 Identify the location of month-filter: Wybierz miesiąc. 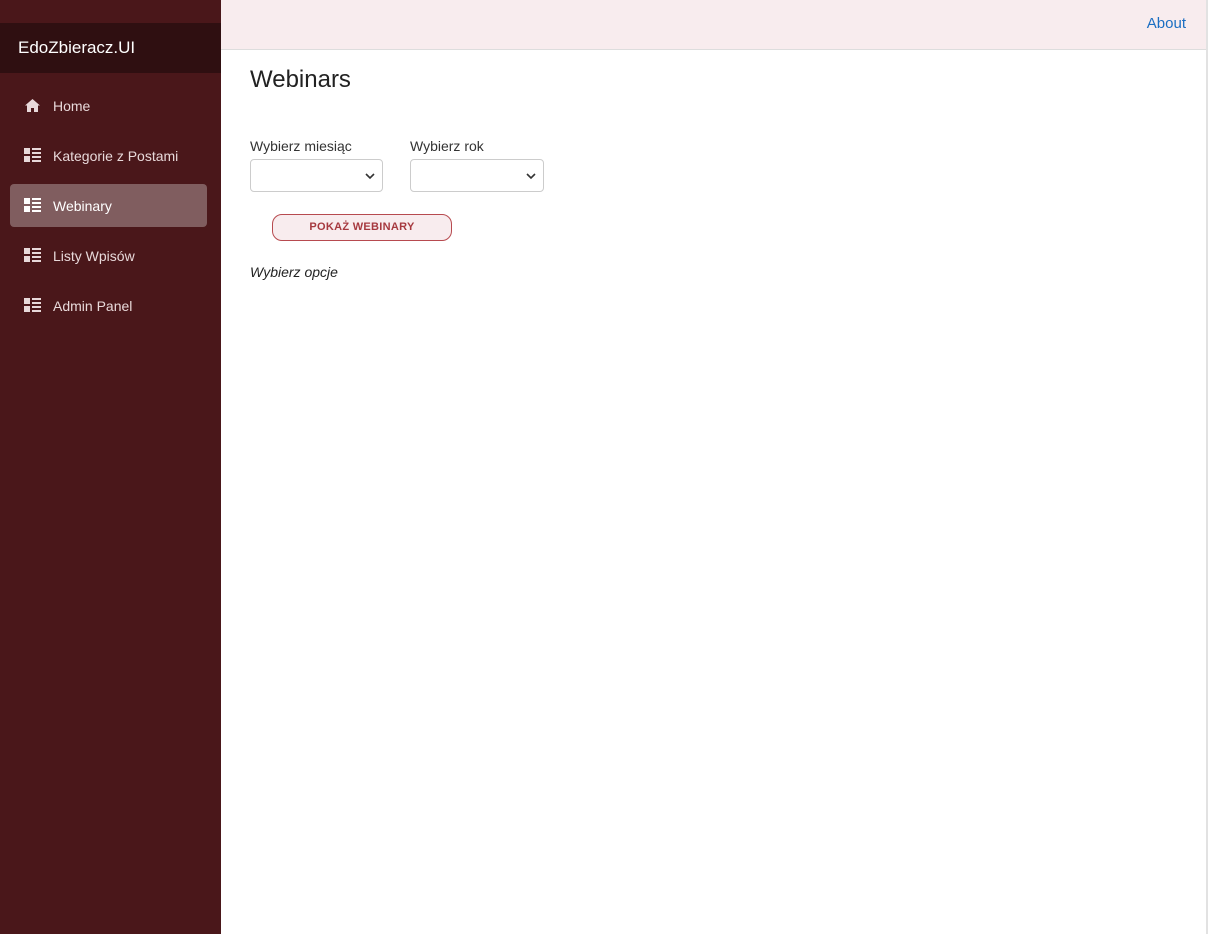
(316, 165).